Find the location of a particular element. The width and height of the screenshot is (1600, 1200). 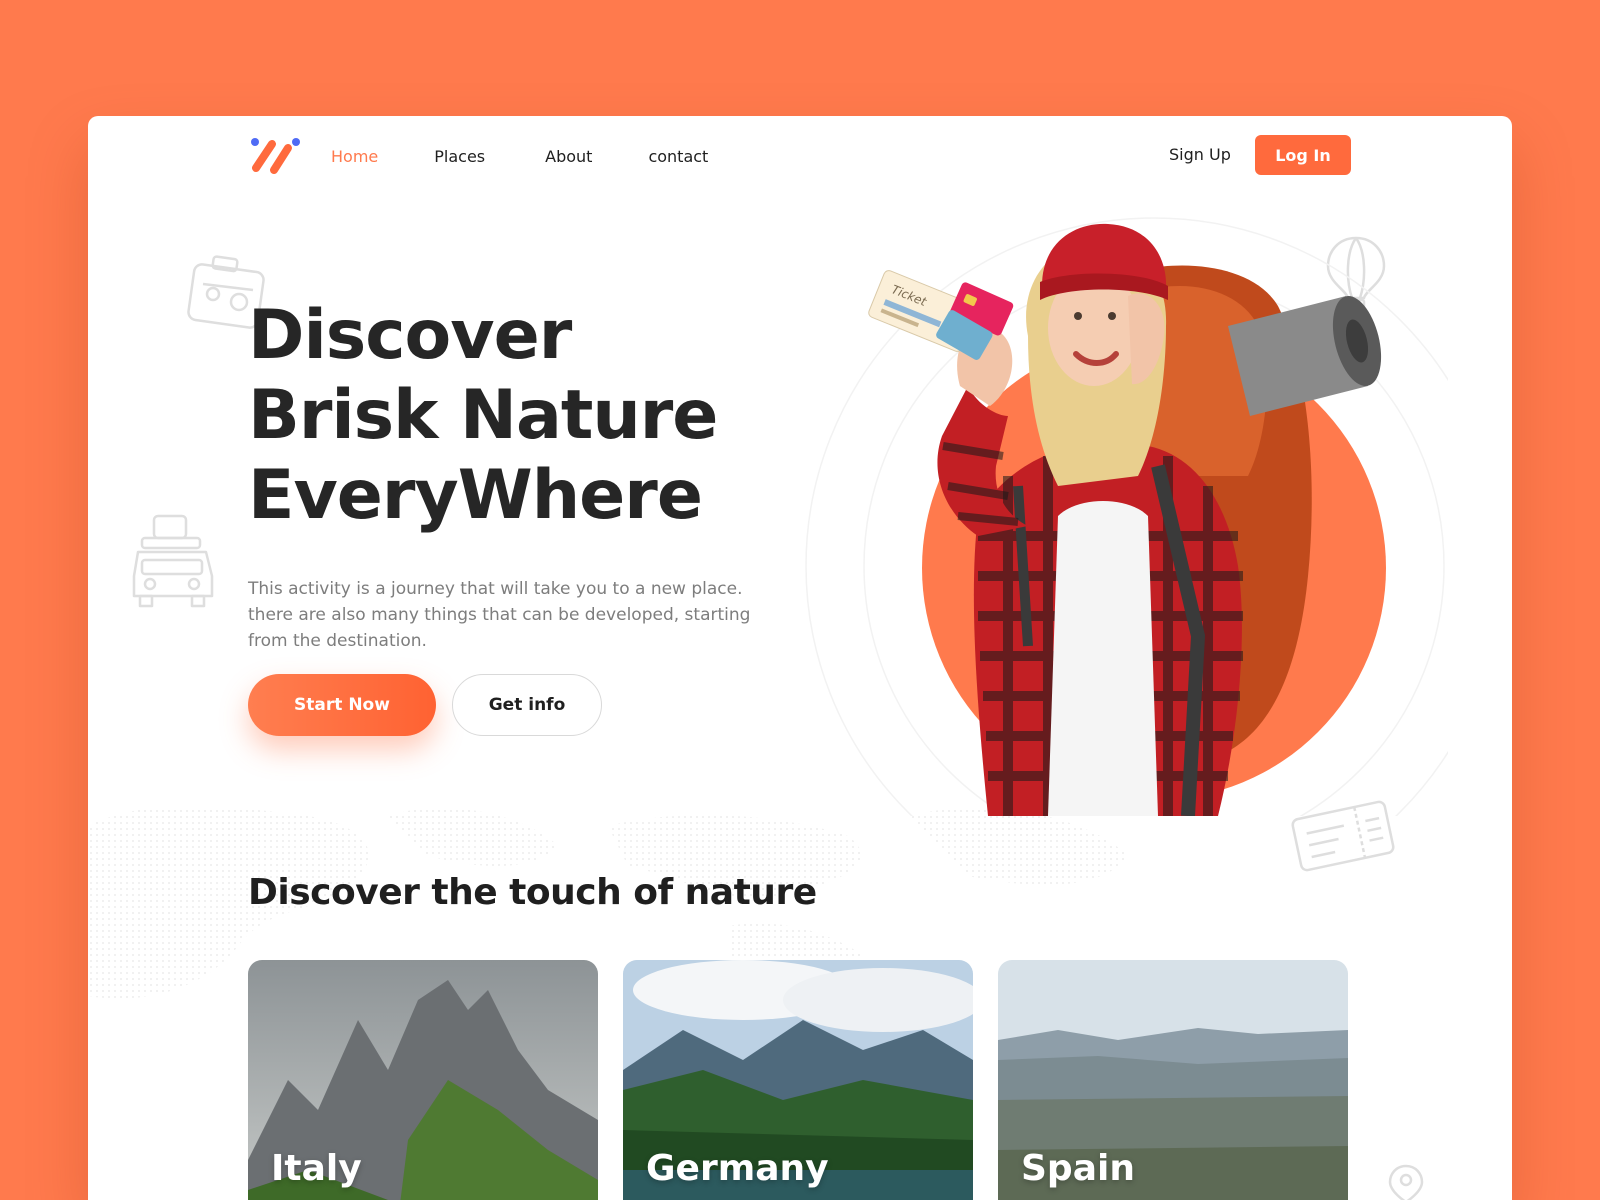

main-nav: Home Places About contact is located at coordinates (547, 156).